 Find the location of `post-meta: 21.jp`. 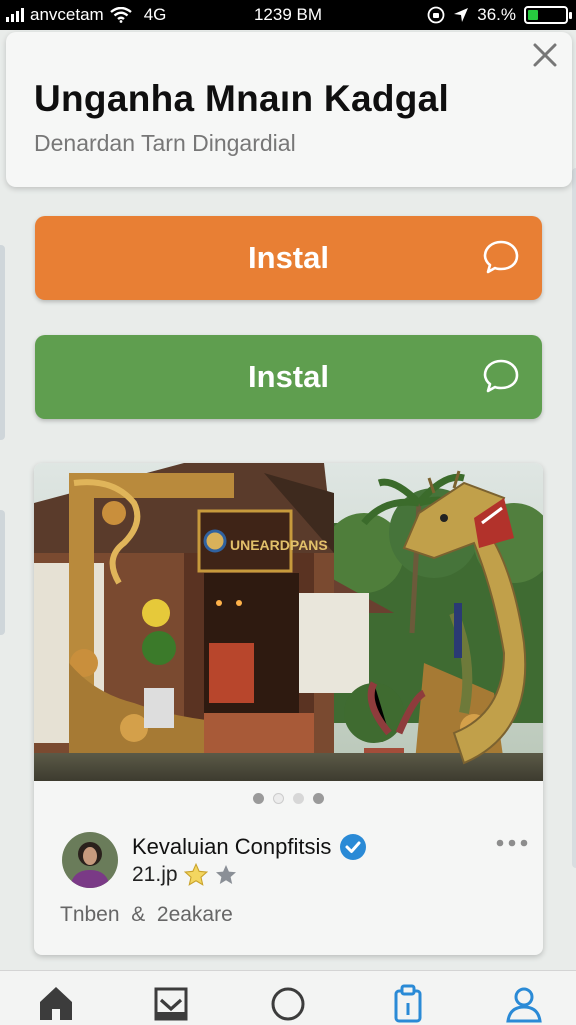

post-meta: 21.jp is located at coordinates (185, 875).